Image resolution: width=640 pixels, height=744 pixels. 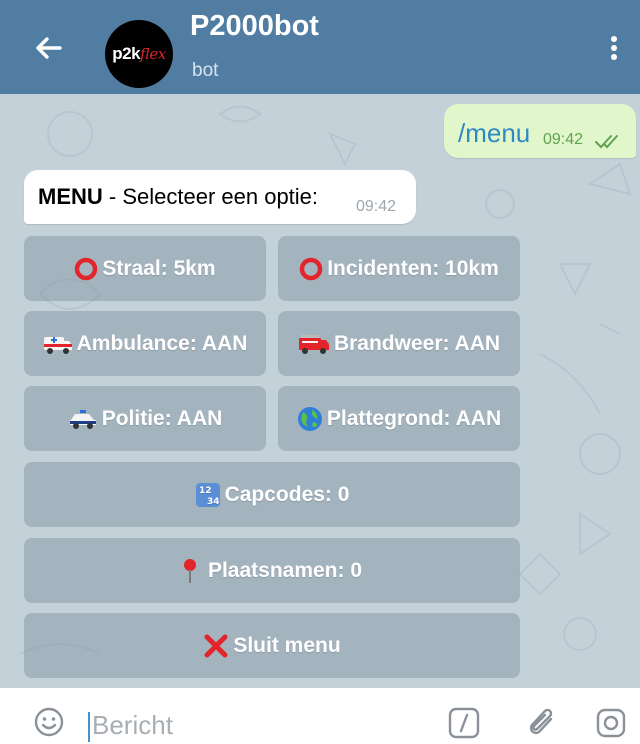 I want to click on avatar: p2k flex, so click(x=139, y=54).